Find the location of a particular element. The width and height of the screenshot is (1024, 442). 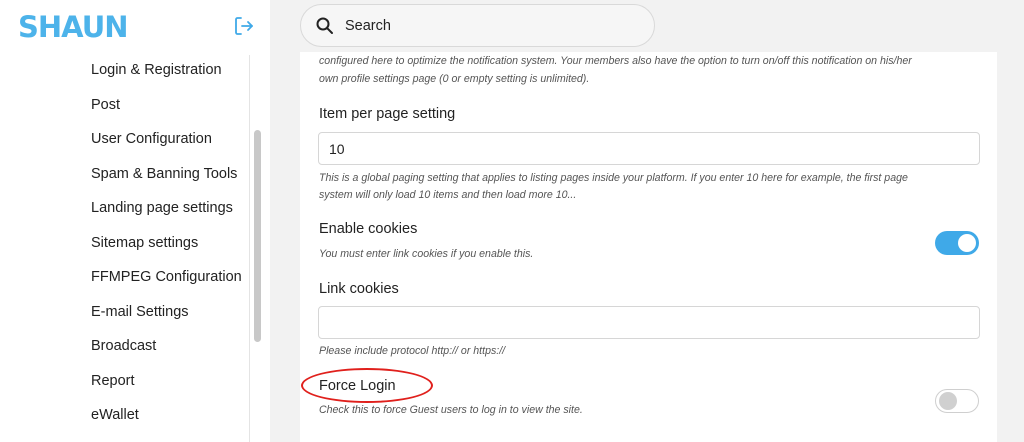

sidebar-item-landing-page-settings: Landing page settings is located at coordinates (166, 209).